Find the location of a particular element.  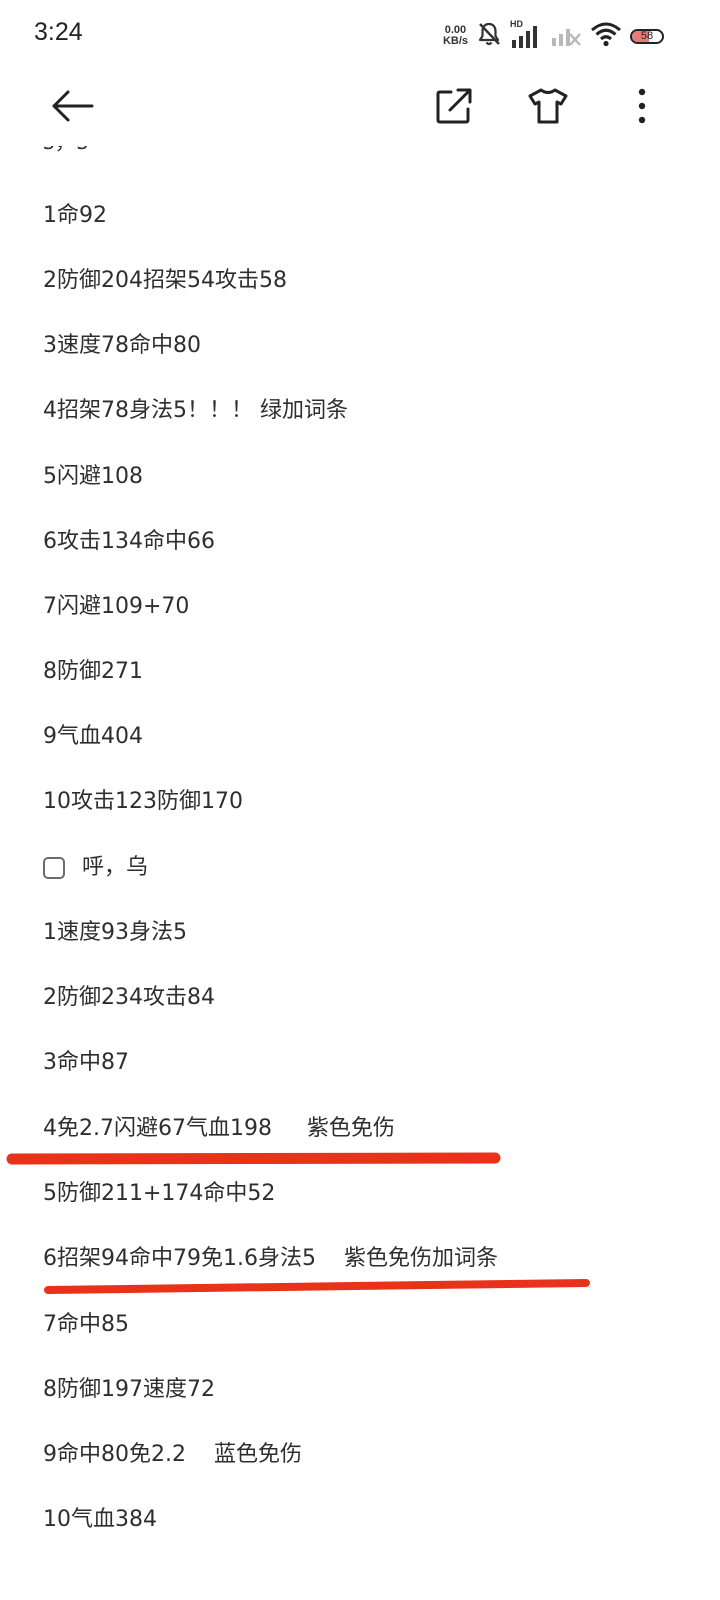

note-line: 3命中87 is located at coordinates (86, 1062).